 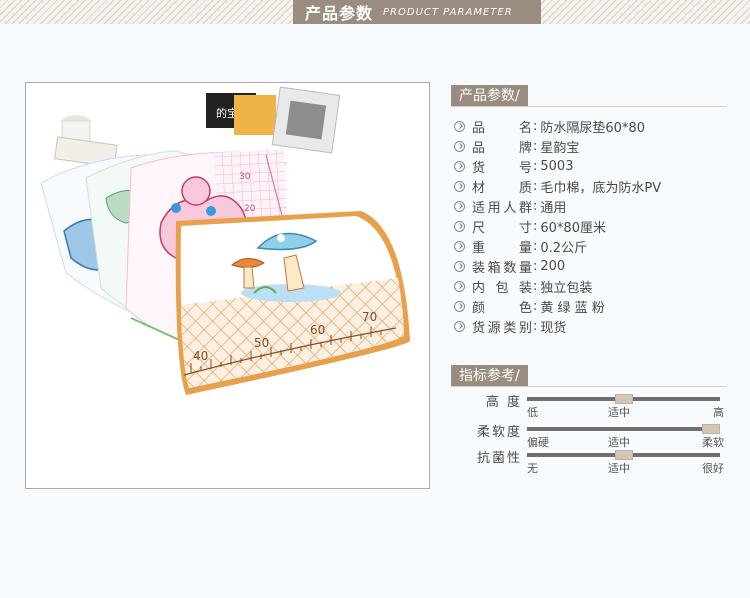 I want to click on param-row: 尺寸:60*80厘米, so click(x=599, y=226).